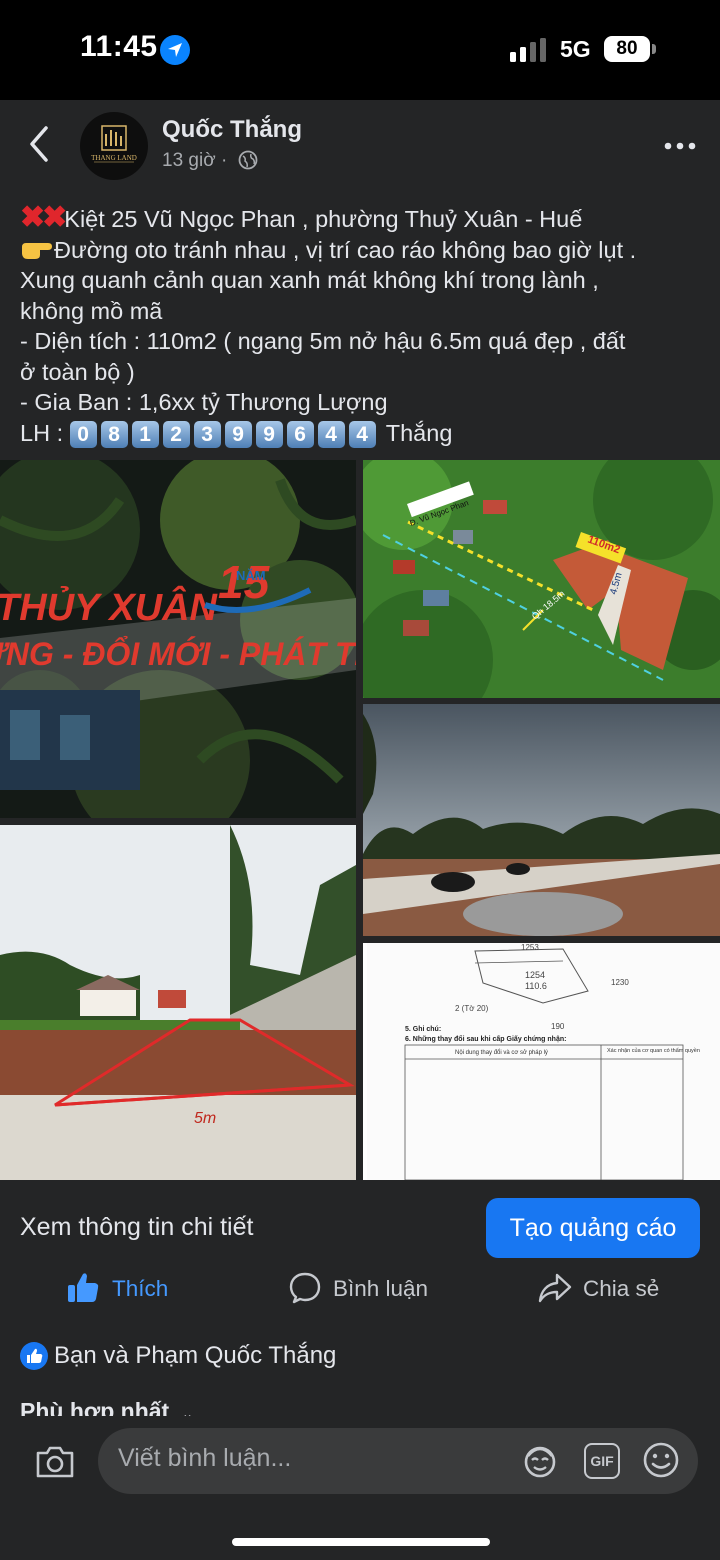 The image size is (720, 1560). I want to click on signal-icon, so click(528, 50).